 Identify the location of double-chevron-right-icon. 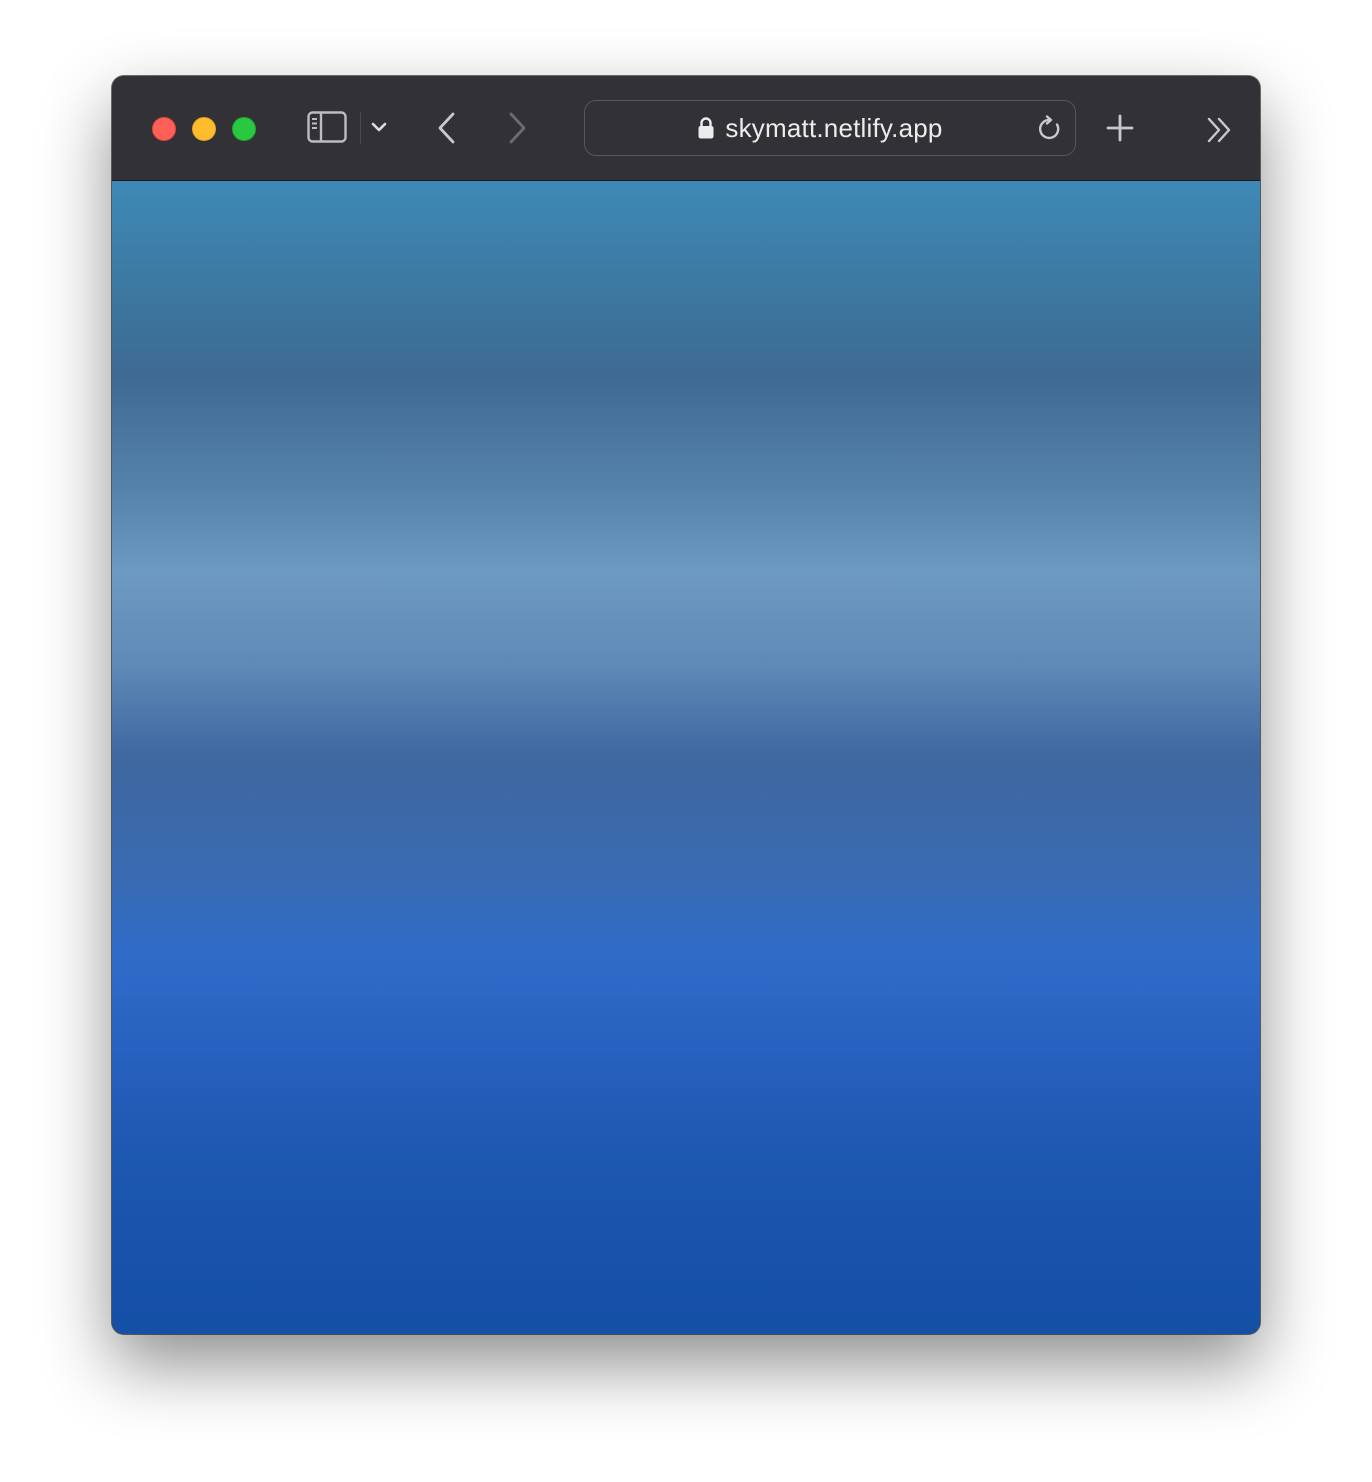
(1220, 130).